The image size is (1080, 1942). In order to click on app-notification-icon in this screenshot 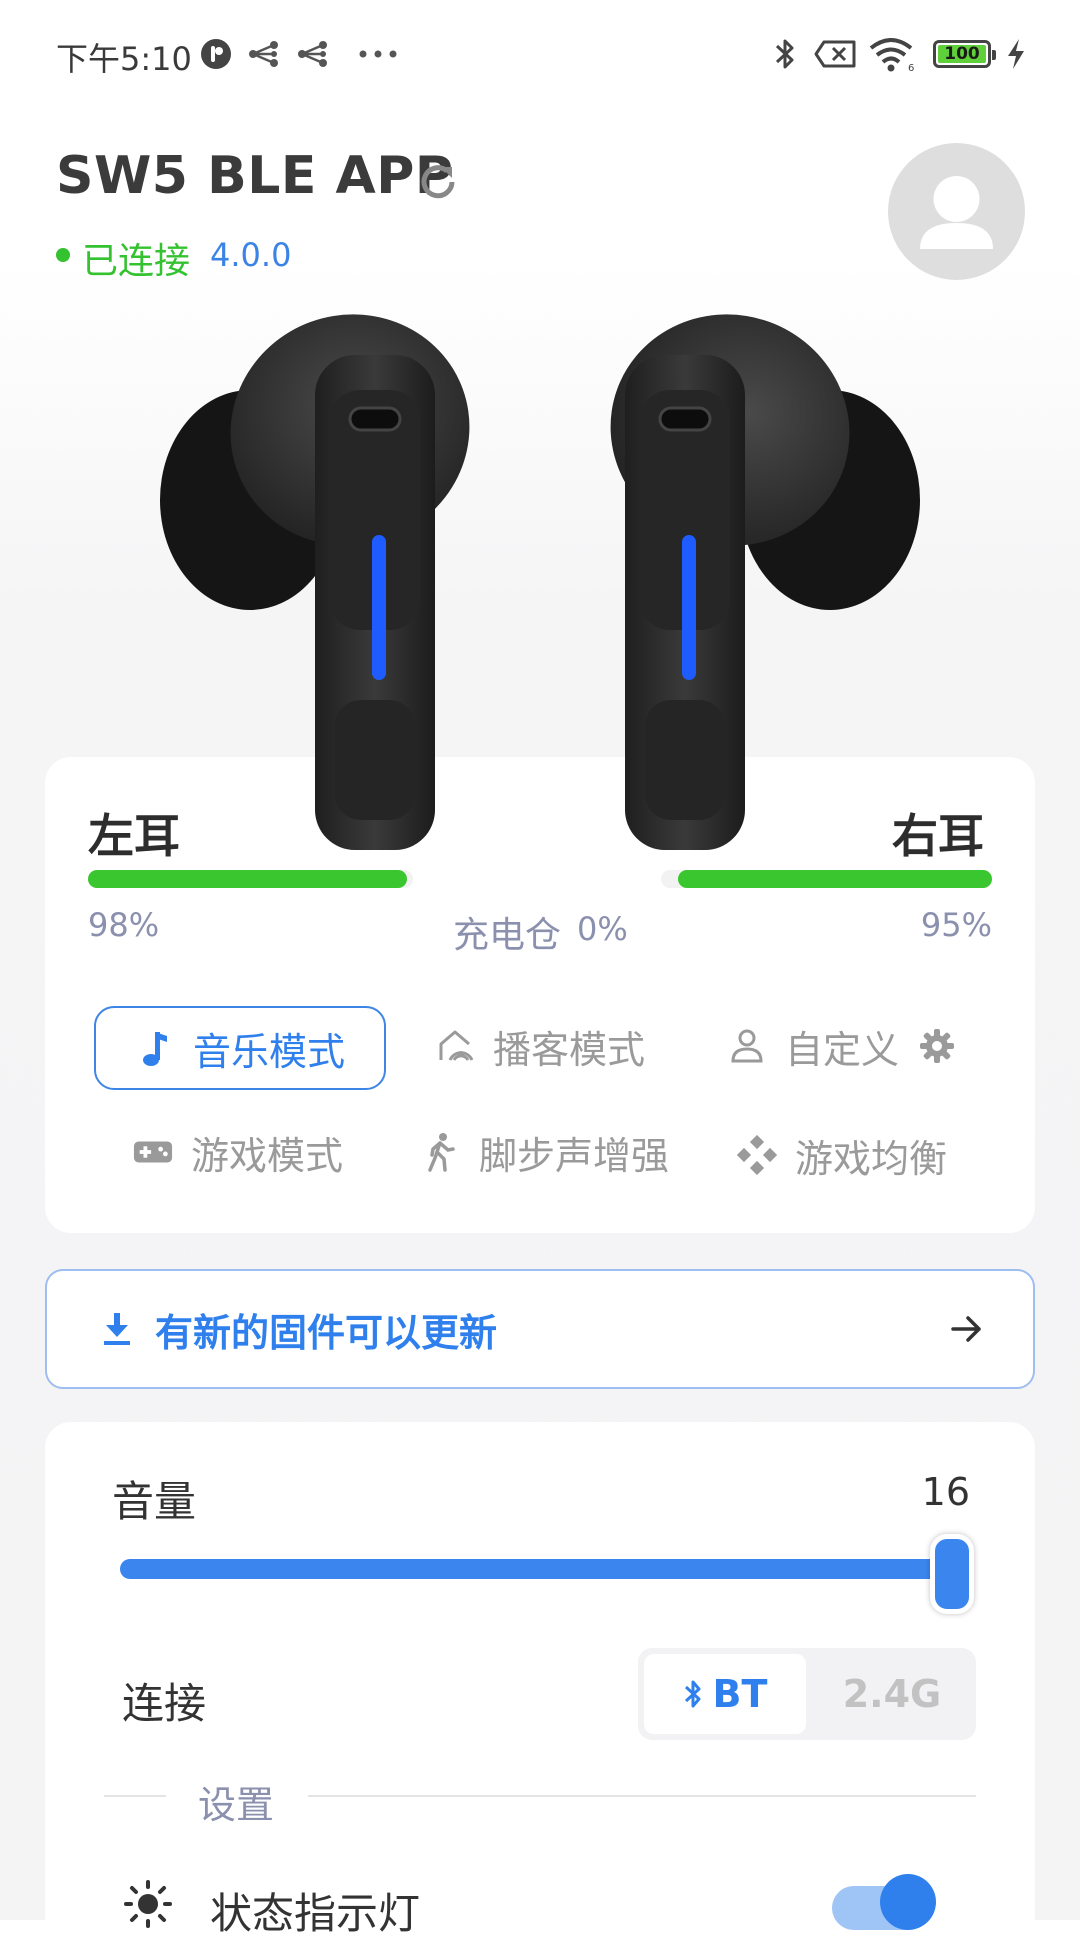, I will do `click(216, 54)`.